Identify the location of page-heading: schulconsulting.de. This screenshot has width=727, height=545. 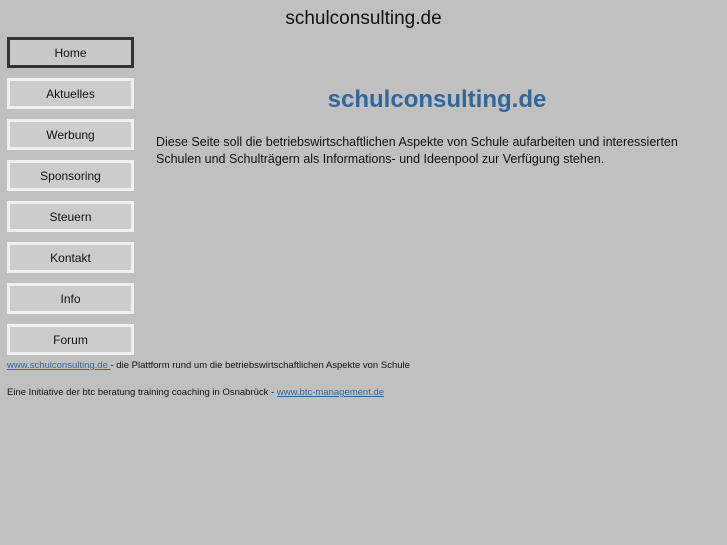
(437, 99).